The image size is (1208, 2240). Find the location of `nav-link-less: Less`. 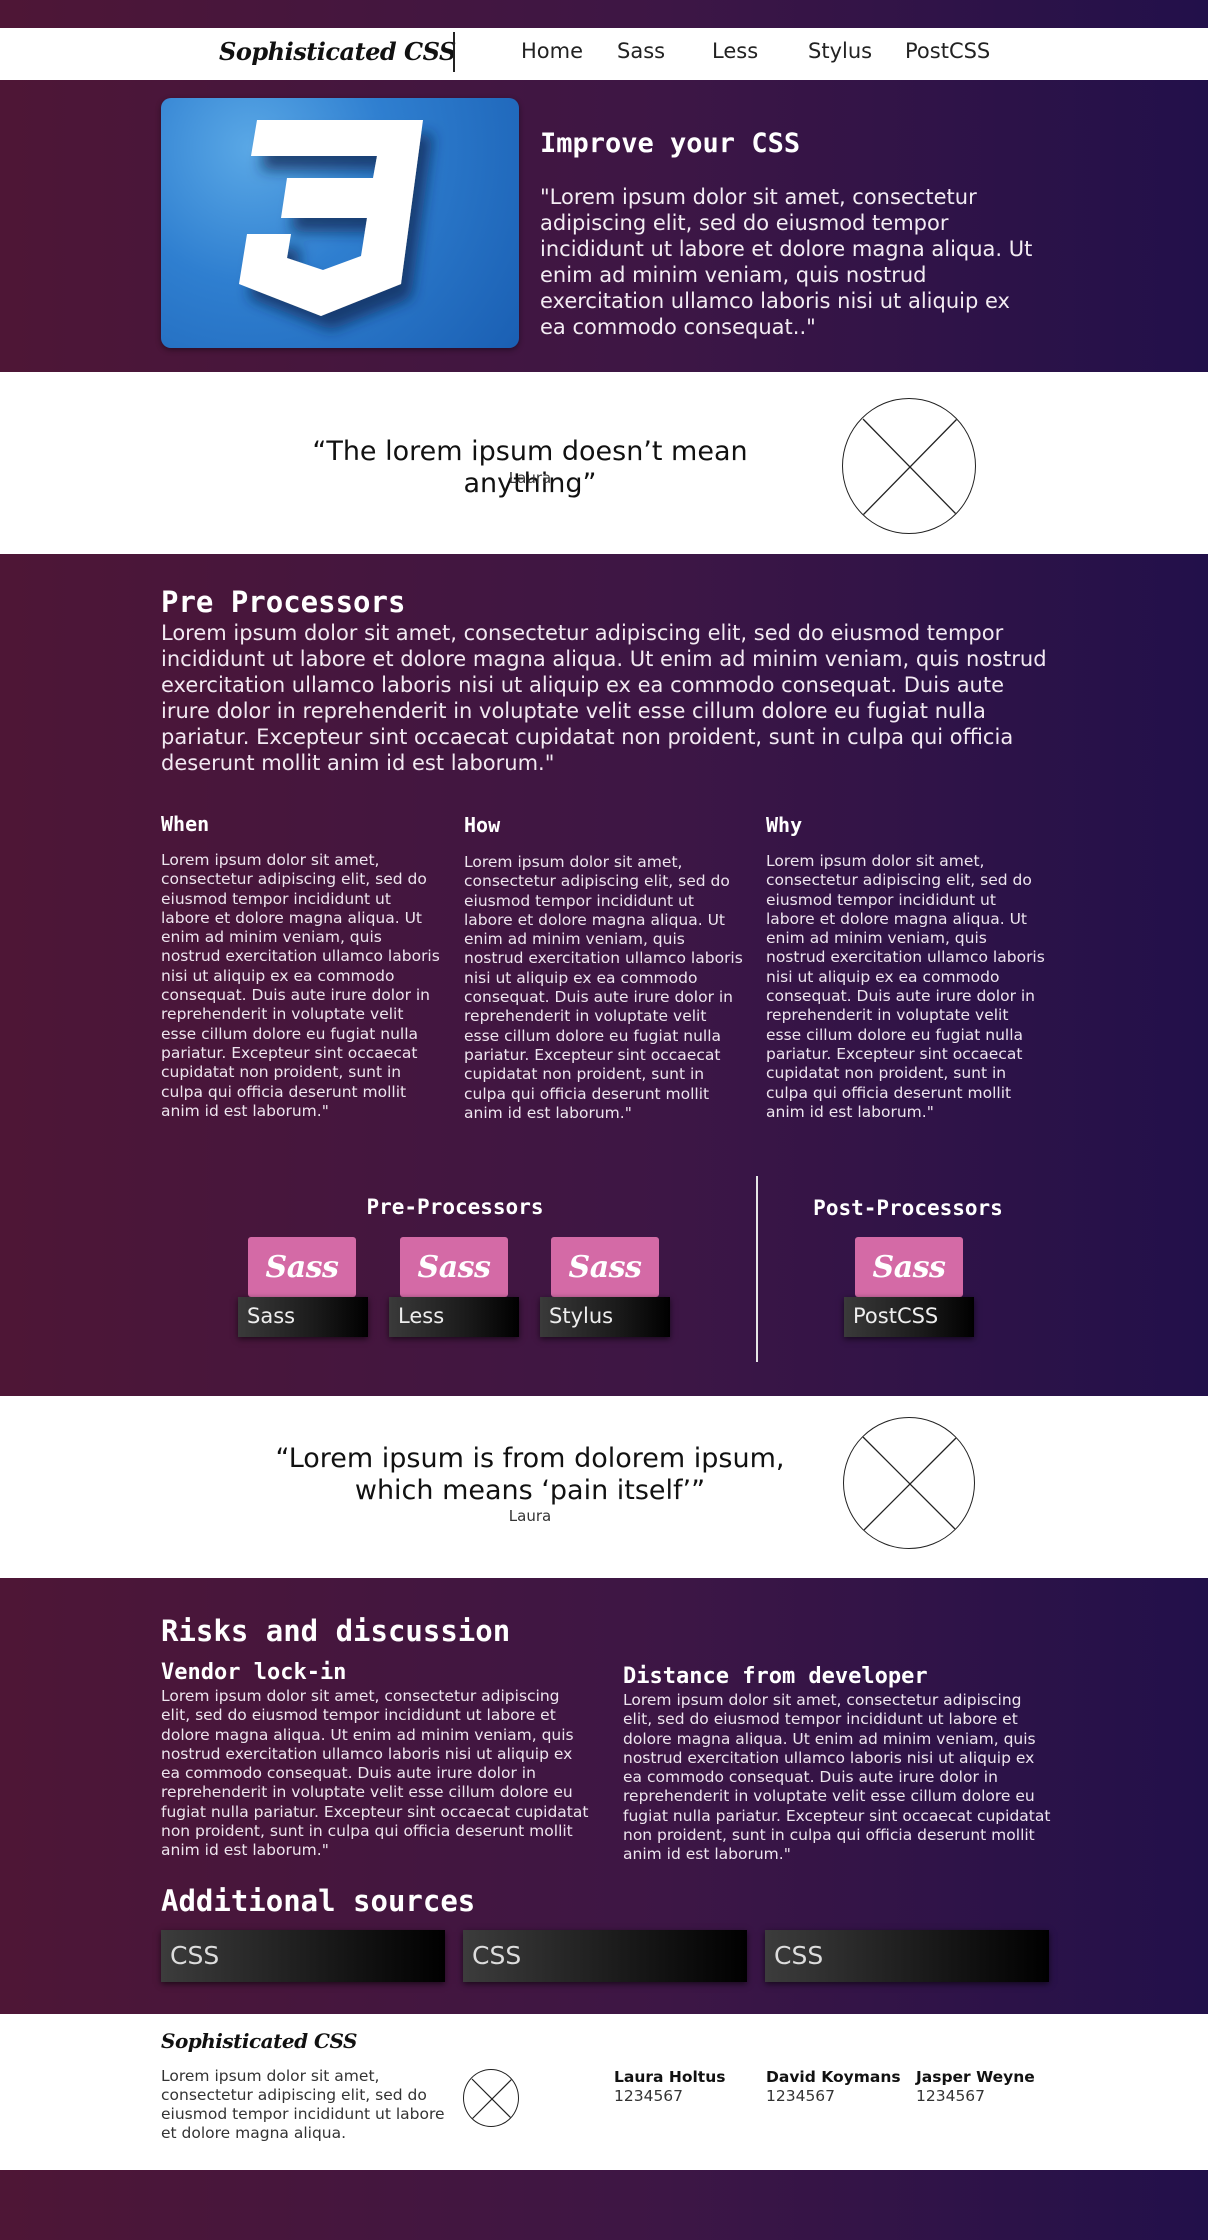

nav-link-less: Less is located at coordinates (735, 51).